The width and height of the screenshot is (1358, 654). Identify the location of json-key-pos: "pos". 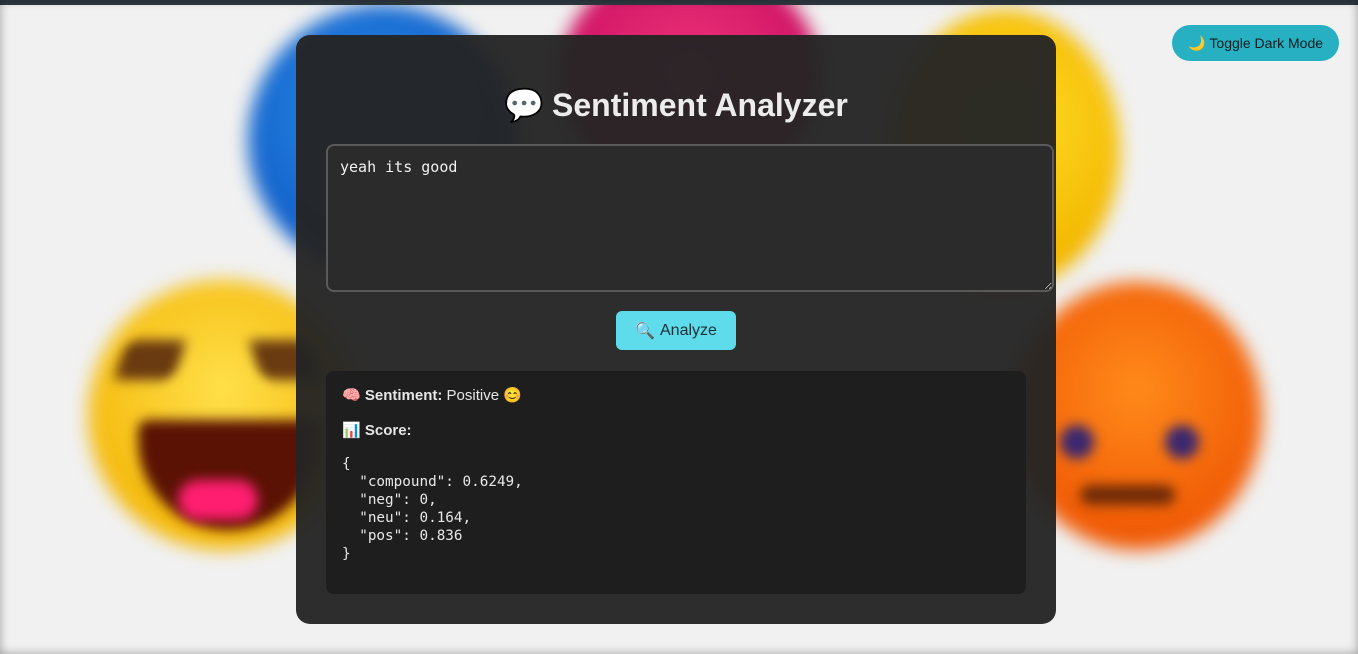
(381, 536).